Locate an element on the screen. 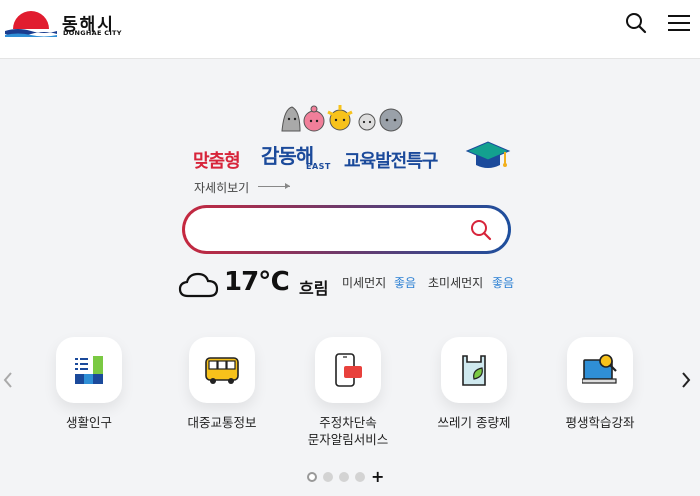 This screenshot has height=496, width=700. banner-text-custom: 맞춤형 is located at coordinates (217, 161).